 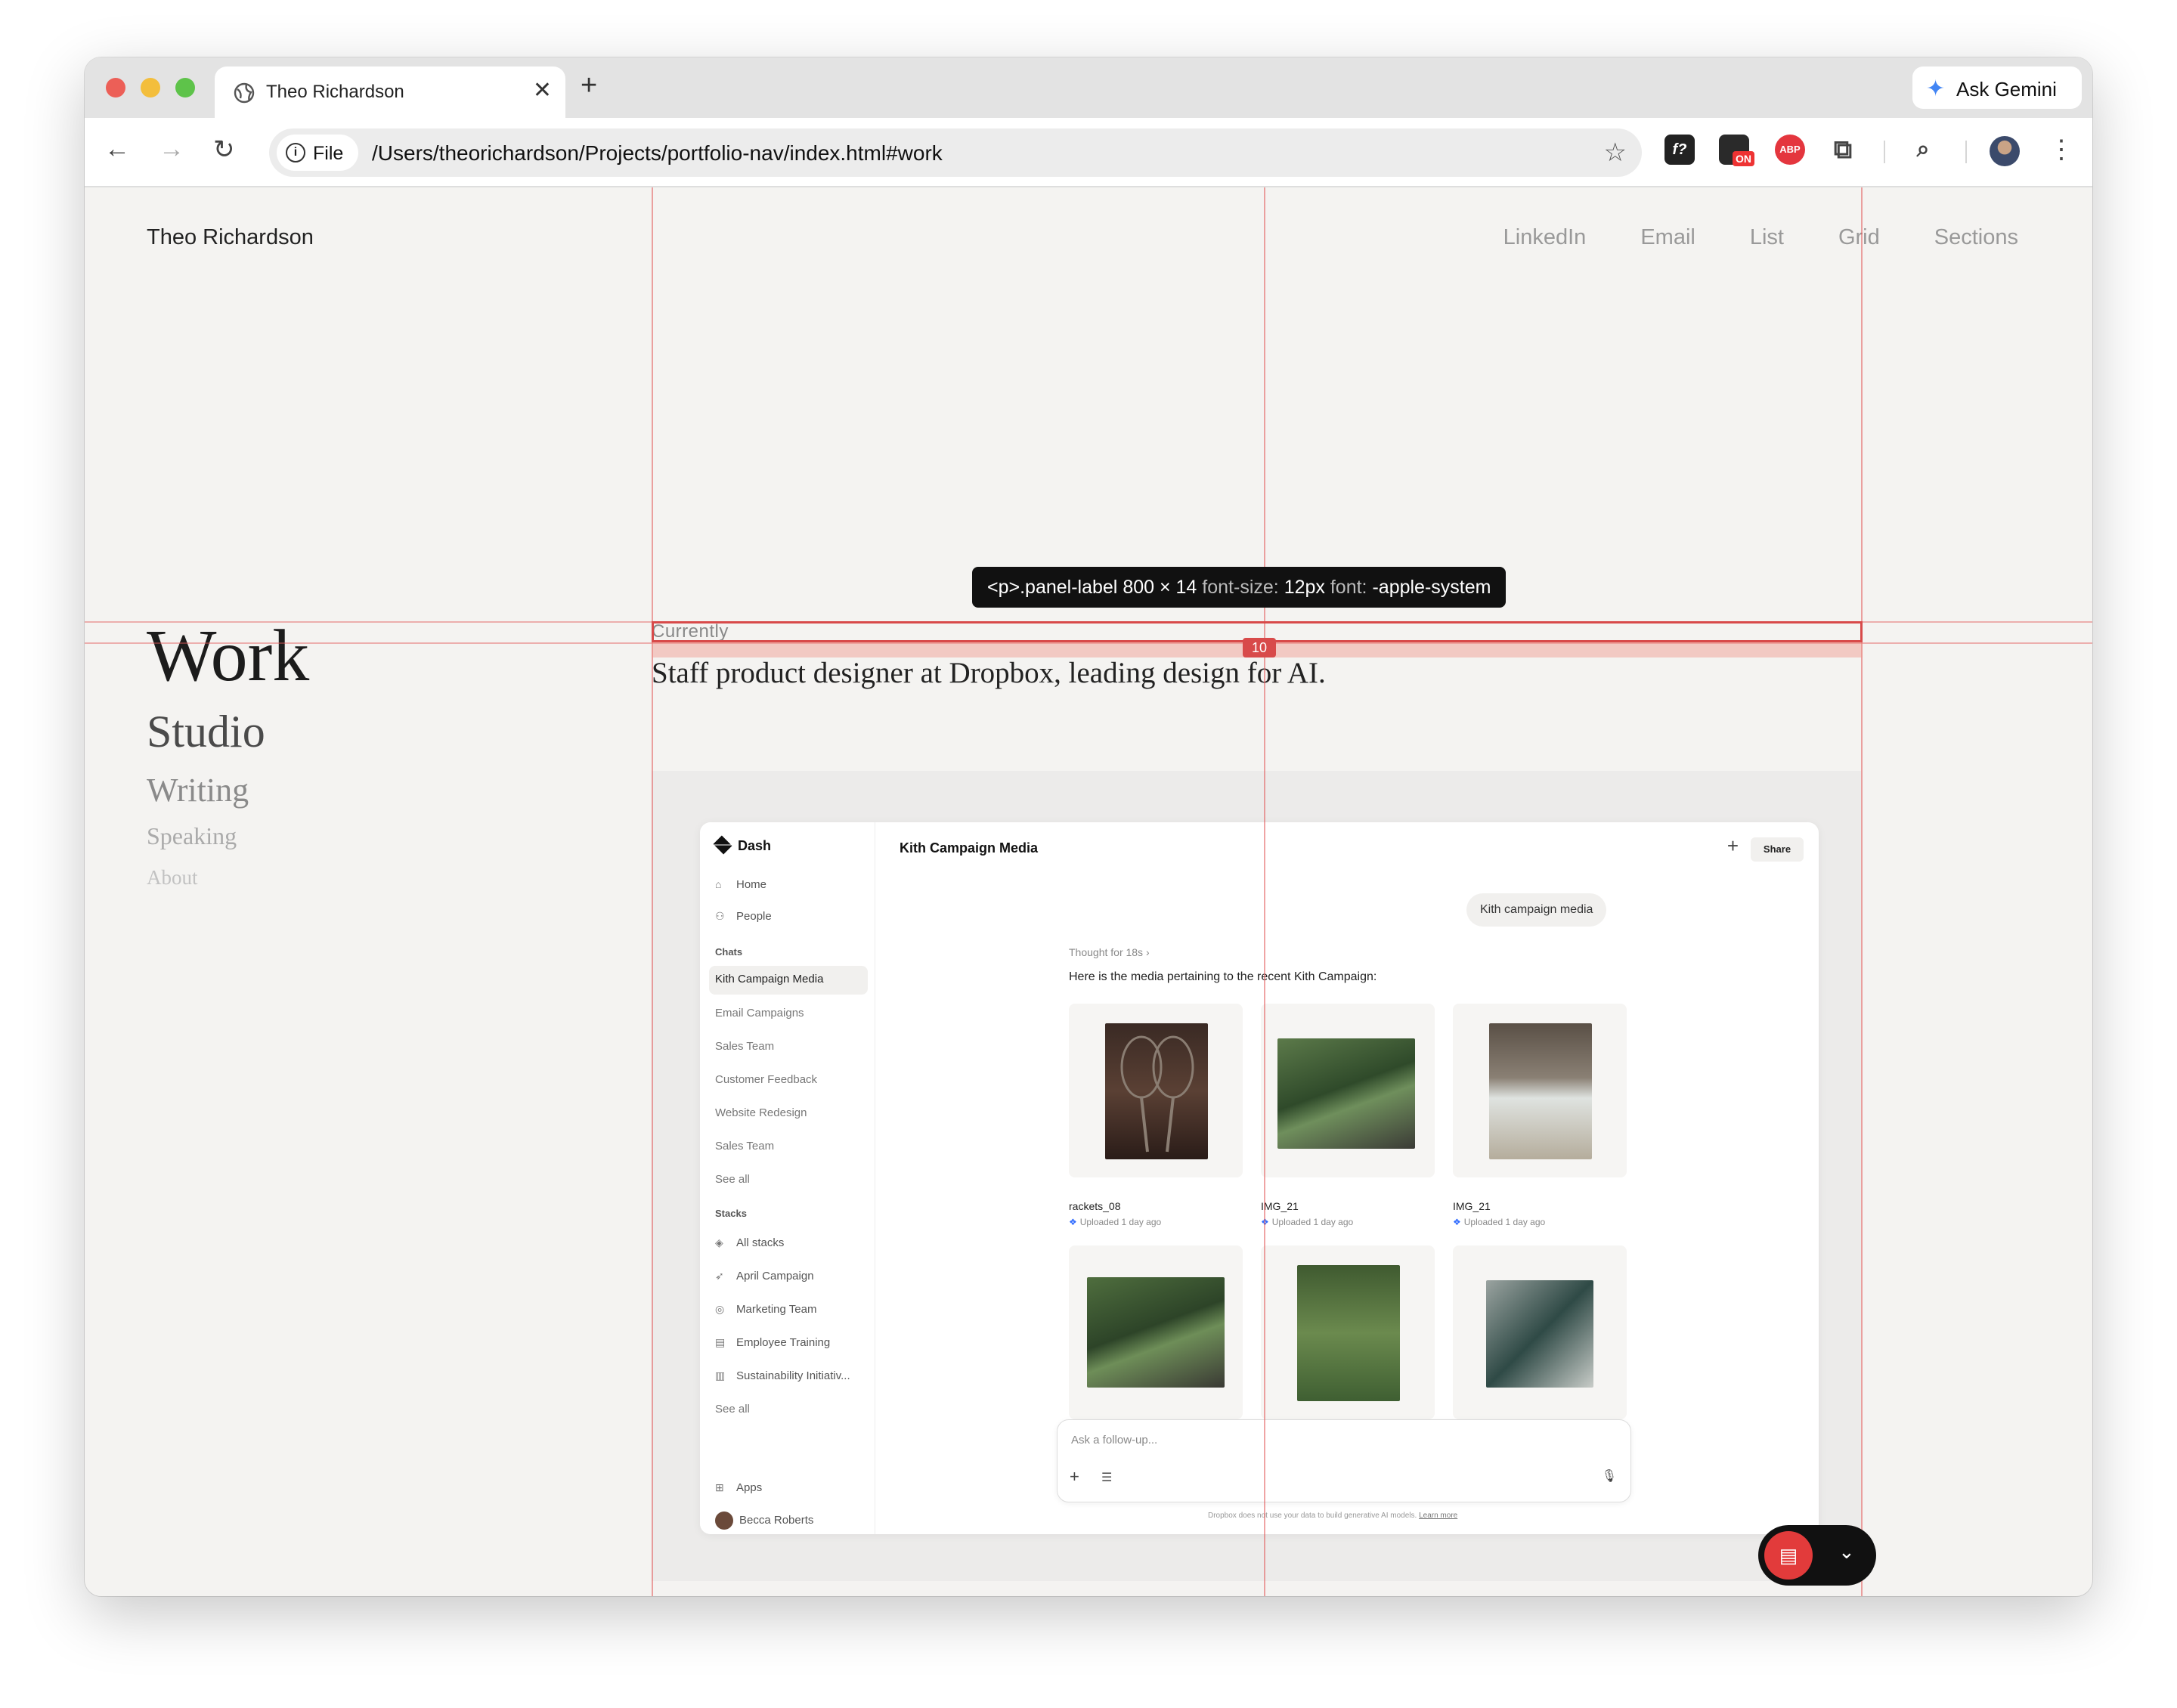 I want to click on apps-label: Apps, so click(x=749, y=1487).